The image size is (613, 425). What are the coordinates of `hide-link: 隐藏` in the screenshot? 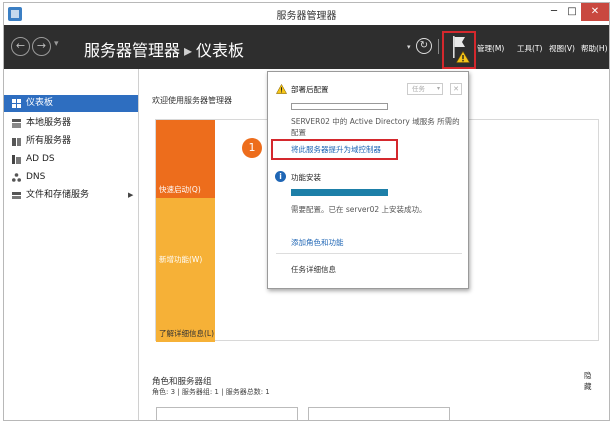 It's located at (591, 381).